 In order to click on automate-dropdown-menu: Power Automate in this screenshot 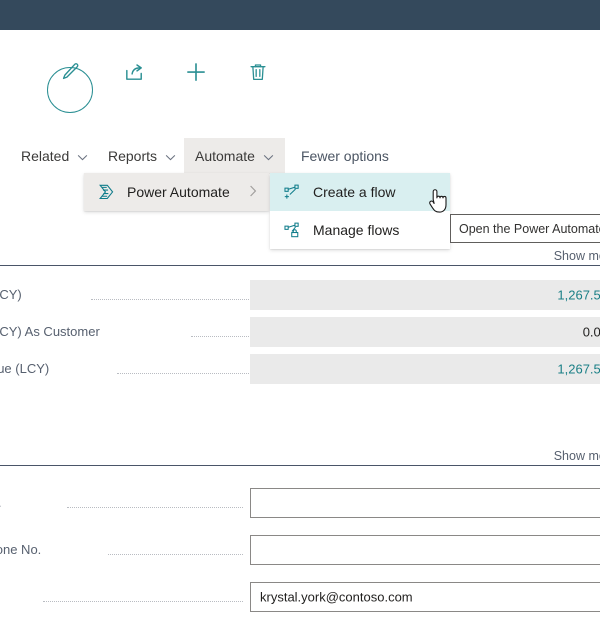, I will do `click(176, 192)`.